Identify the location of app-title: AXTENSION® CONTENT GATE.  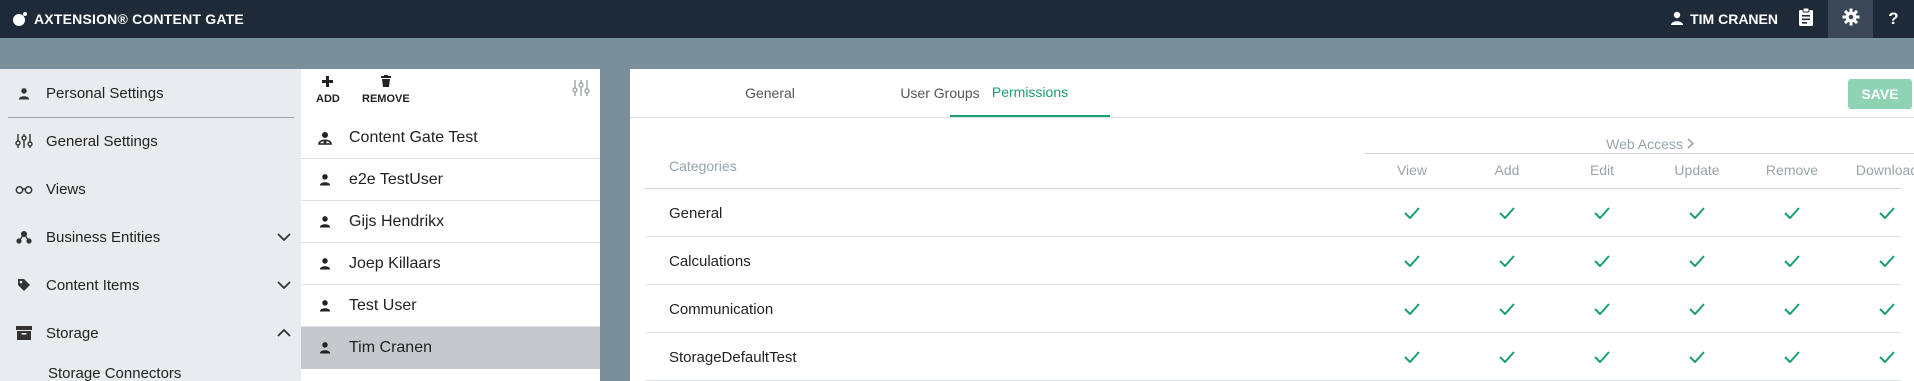
(139, 19).